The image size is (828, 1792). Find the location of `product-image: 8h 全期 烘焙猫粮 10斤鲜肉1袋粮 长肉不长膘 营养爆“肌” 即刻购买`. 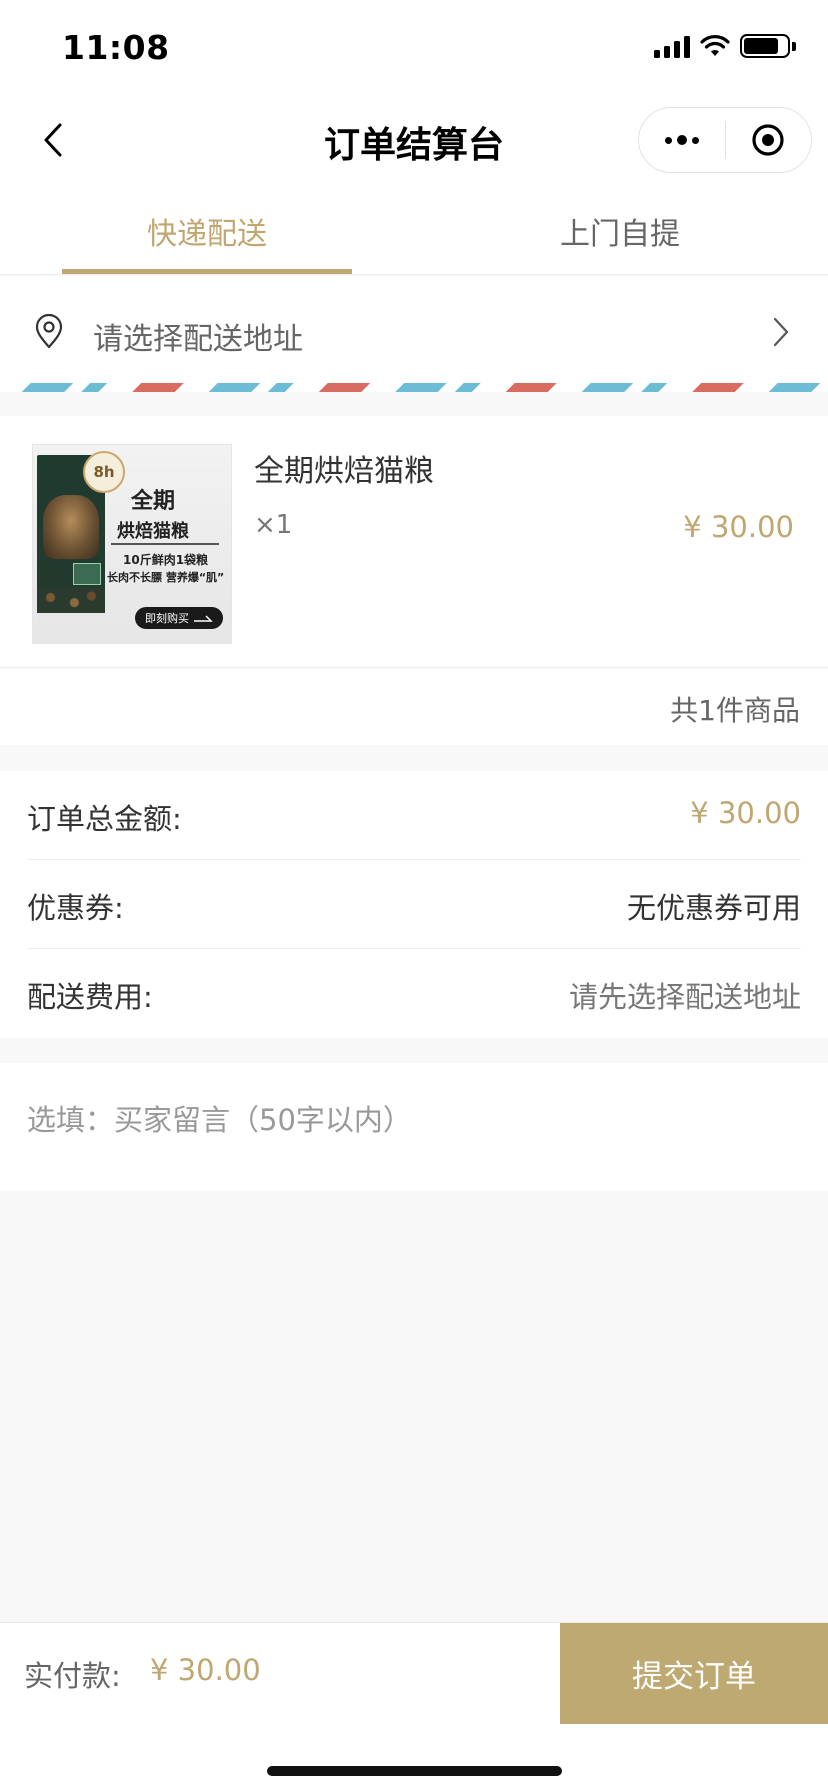

product-image: 8h 全期 烘焙猫粮 10斤鲜肉1袋粮 长肉不长膘 营养爆“肌” 即刻购买 is located at coordinates (132, 544).